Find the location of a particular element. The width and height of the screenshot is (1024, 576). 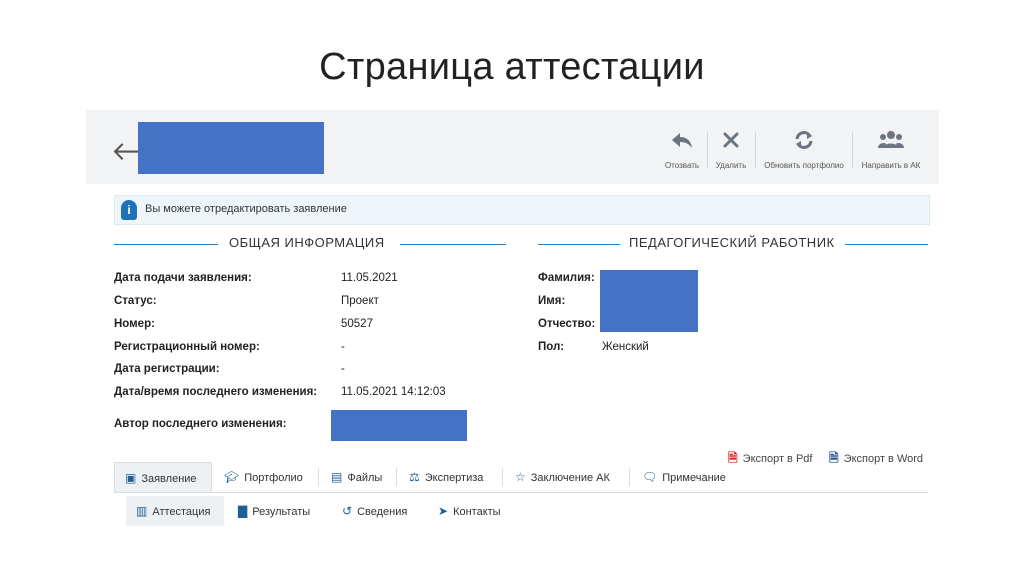

tab-expertise: ⚖︎ Экспертиза is located at coordinates (450, 477).